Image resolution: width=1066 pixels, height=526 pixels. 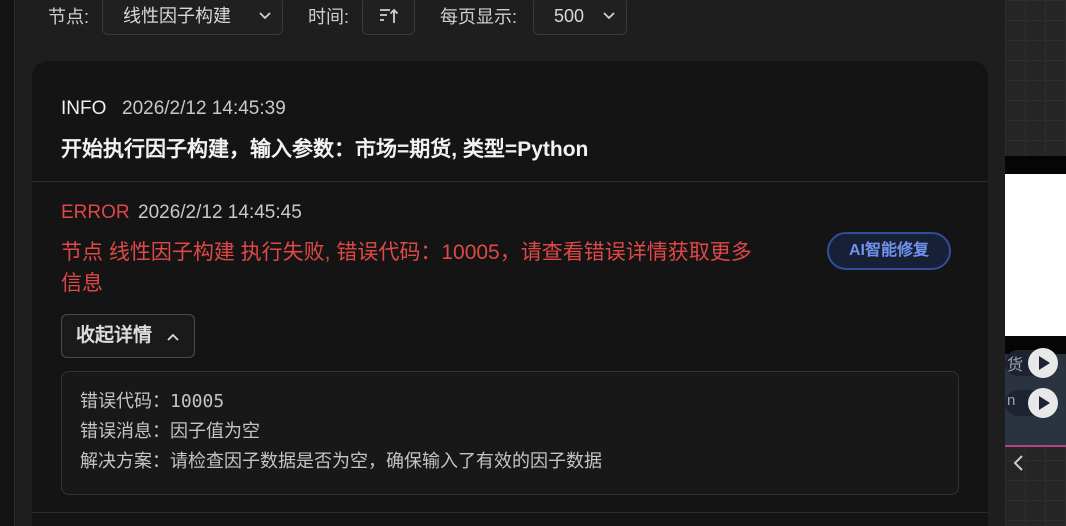 What do you see at coordinates (1011, 400) in the screenshot?
I see `node-port-text: n` at bounding box center [1011, 400].